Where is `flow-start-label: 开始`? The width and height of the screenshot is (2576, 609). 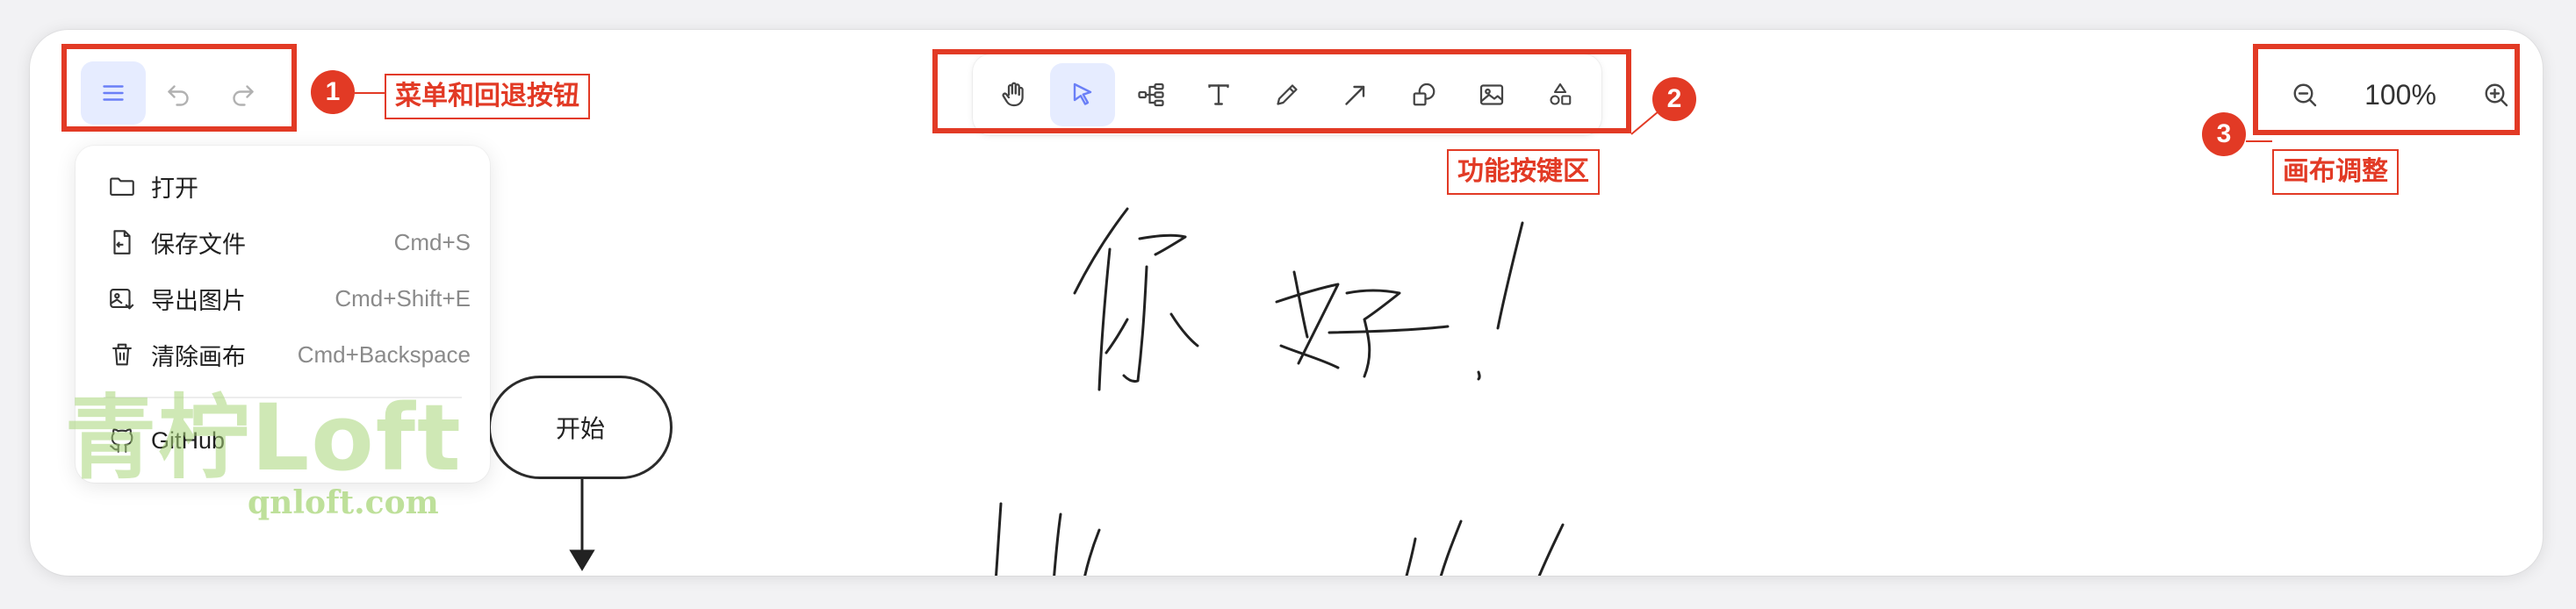
flow-start-label: 开始 is located at coordinates (580, 428).